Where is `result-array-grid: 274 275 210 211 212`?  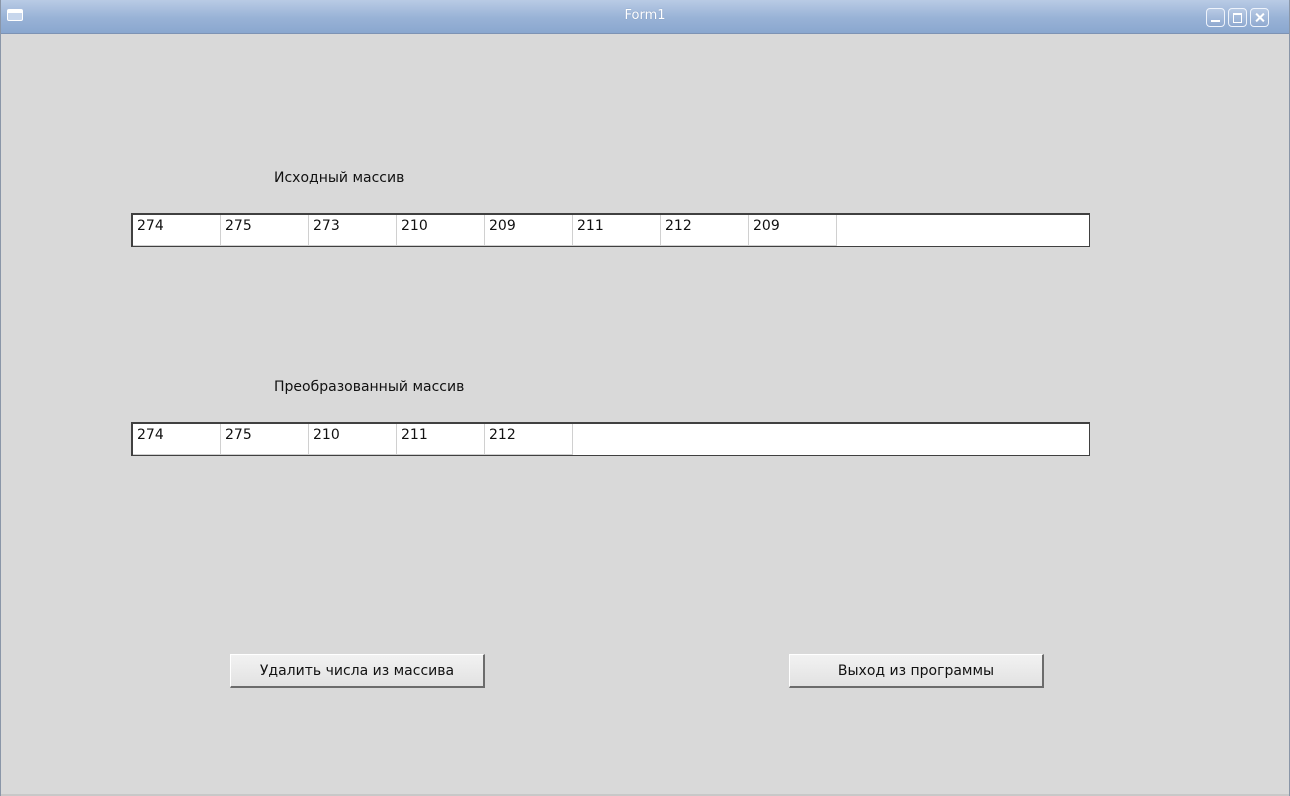
result-array-grid: 274 275 210 211 212 is located at coordinates (610, 439).